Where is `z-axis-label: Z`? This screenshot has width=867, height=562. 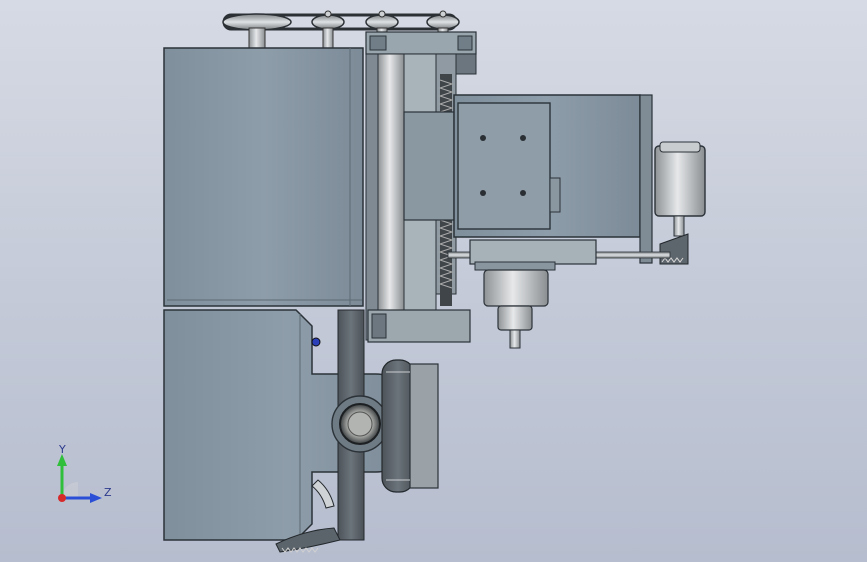
z-axis-label: Z is located at coordinates (108, 492).